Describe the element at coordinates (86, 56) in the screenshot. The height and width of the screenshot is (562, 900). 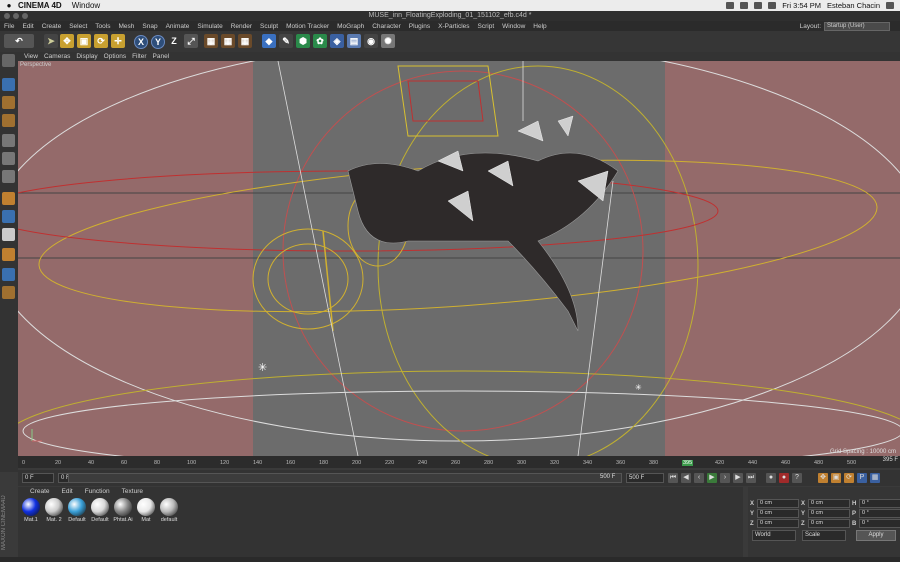
I see `viewport-menu-display: Display` at that location.